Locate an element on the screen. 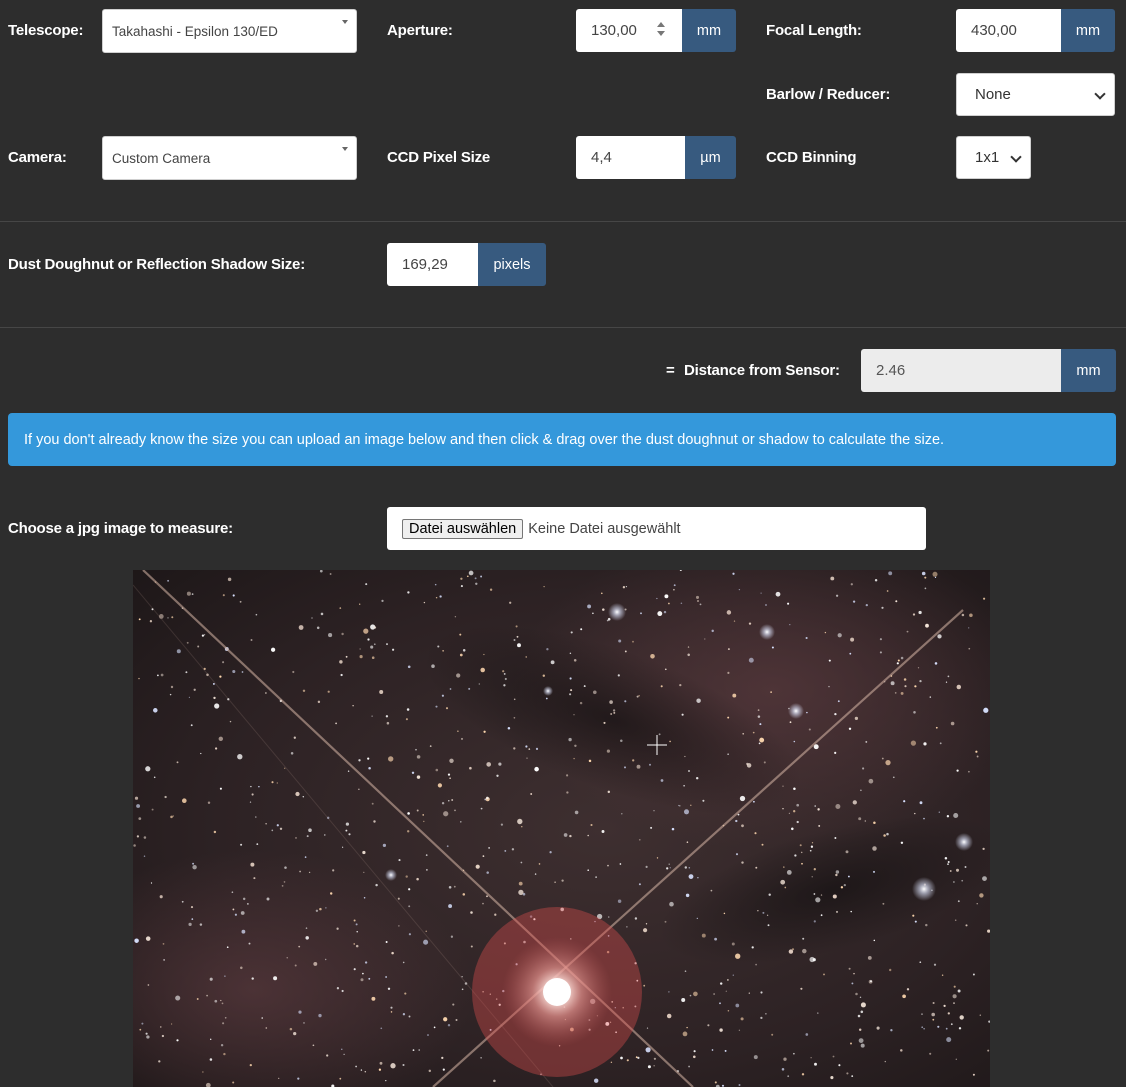  choose-file-button: Datei auswählen is located at coordinates (463, 528).